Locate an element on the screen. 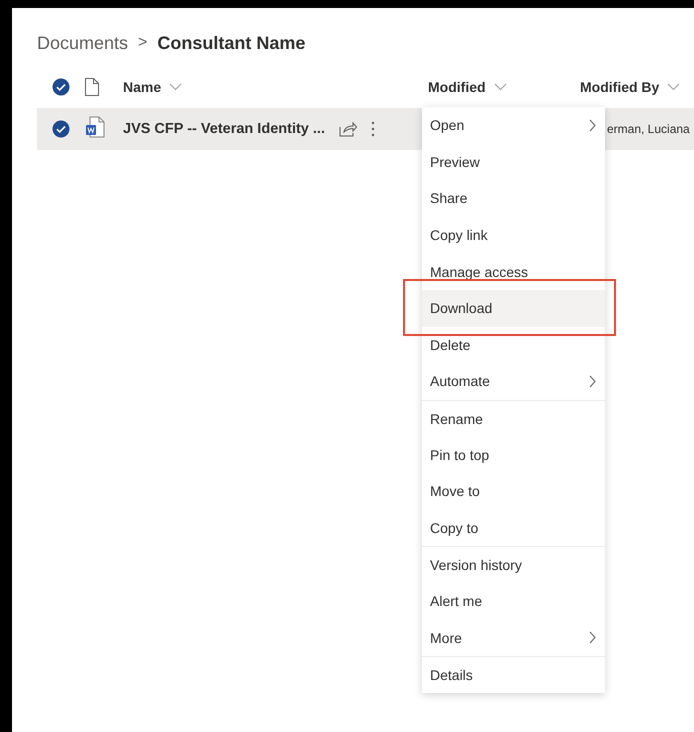 This screenshot has height=732, width=694. menu-item: Delete is located at coordinates (513, 345).